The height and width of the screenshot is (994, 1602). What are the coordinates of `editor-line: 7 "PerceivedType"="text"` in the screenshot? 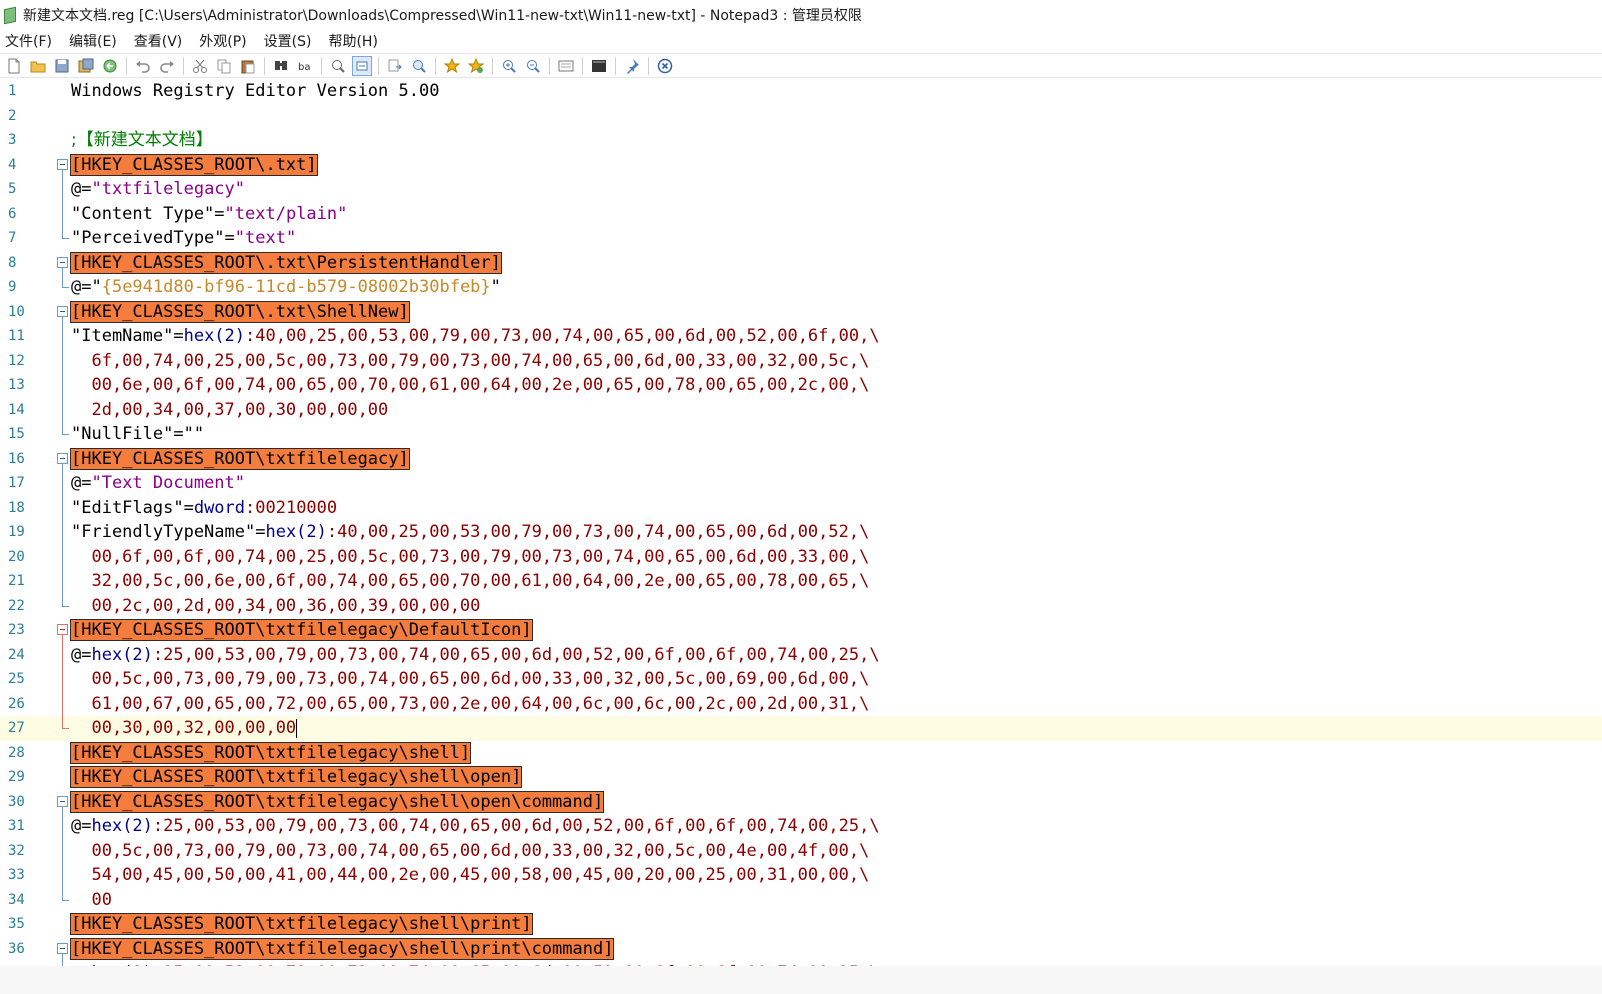 It's located at (801, 238).